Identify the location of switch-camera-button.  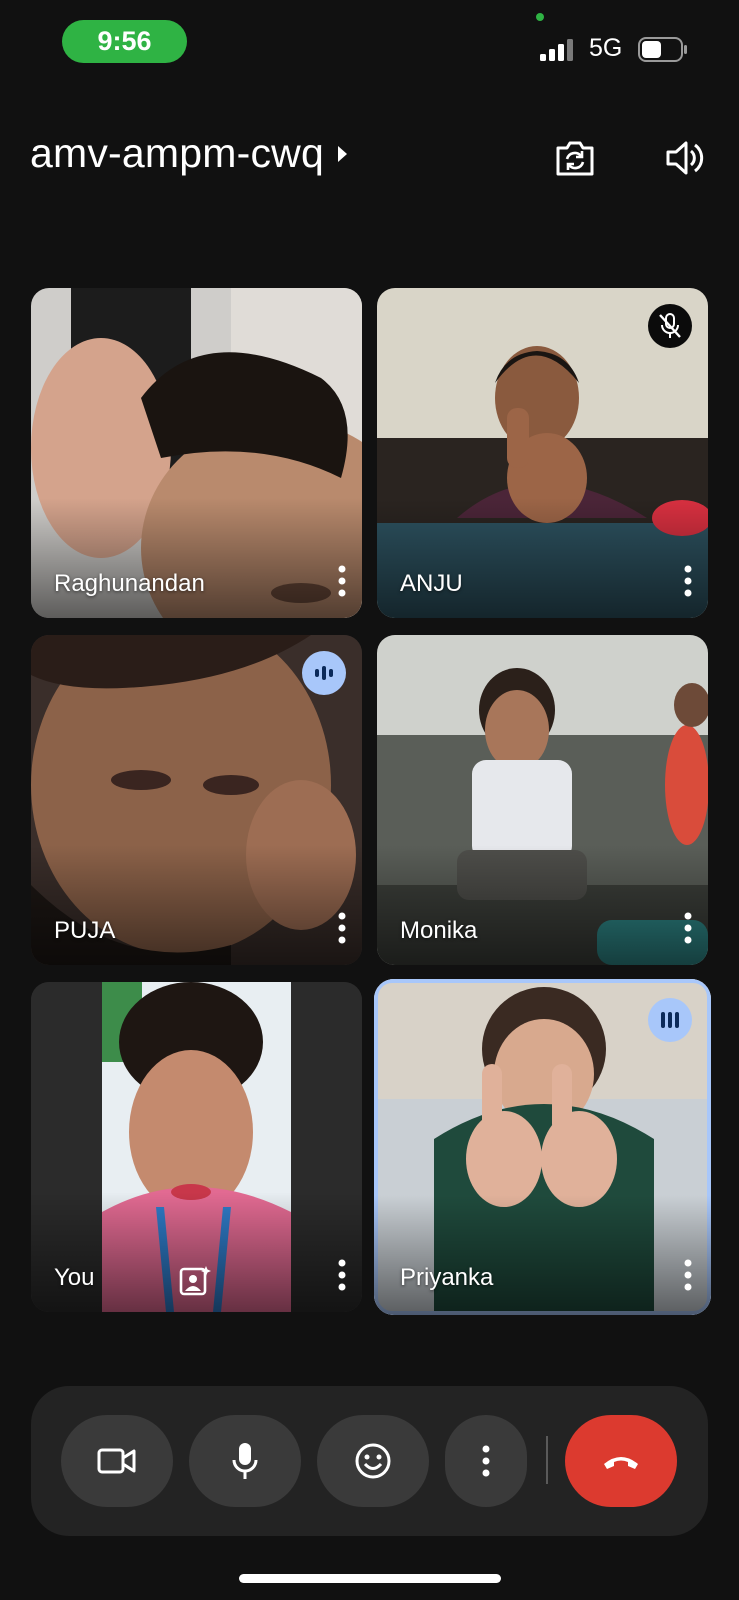
(575, 158).